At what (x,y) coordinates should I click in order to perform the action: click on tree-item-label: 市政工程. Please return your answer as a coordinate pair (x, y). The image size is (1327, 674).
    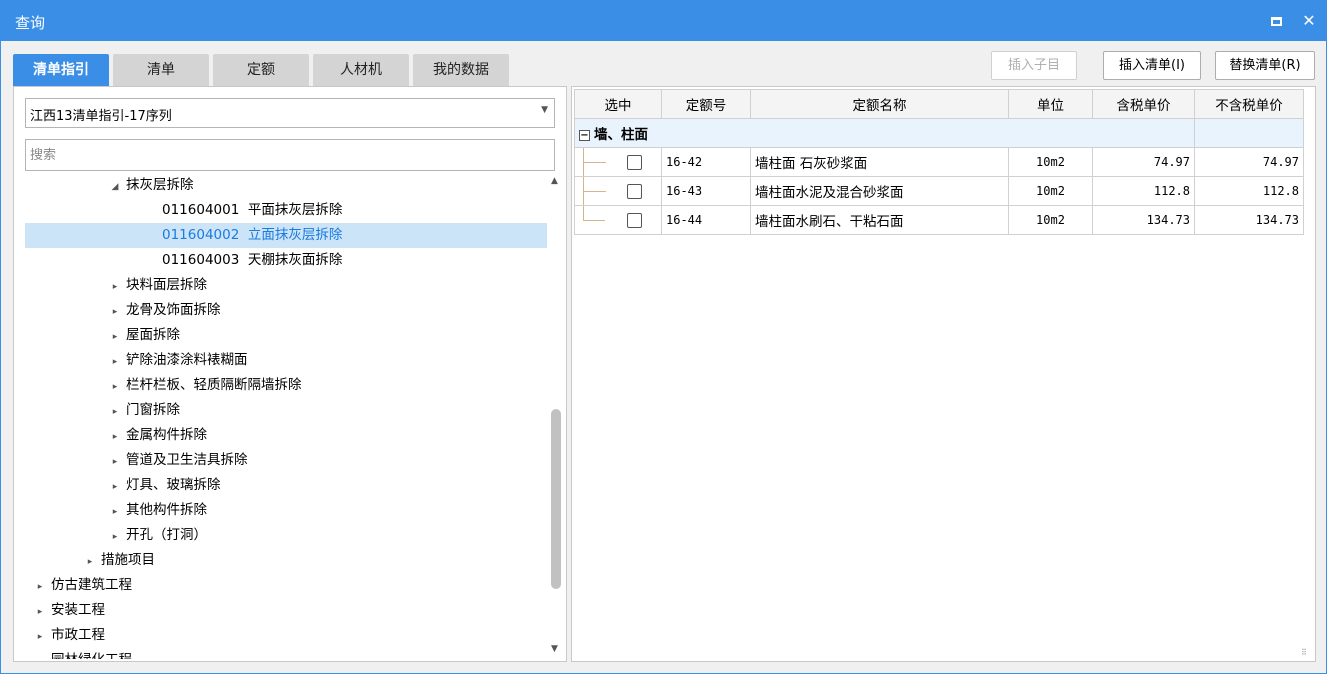
    Looking at the image, I should click on (78, 635).